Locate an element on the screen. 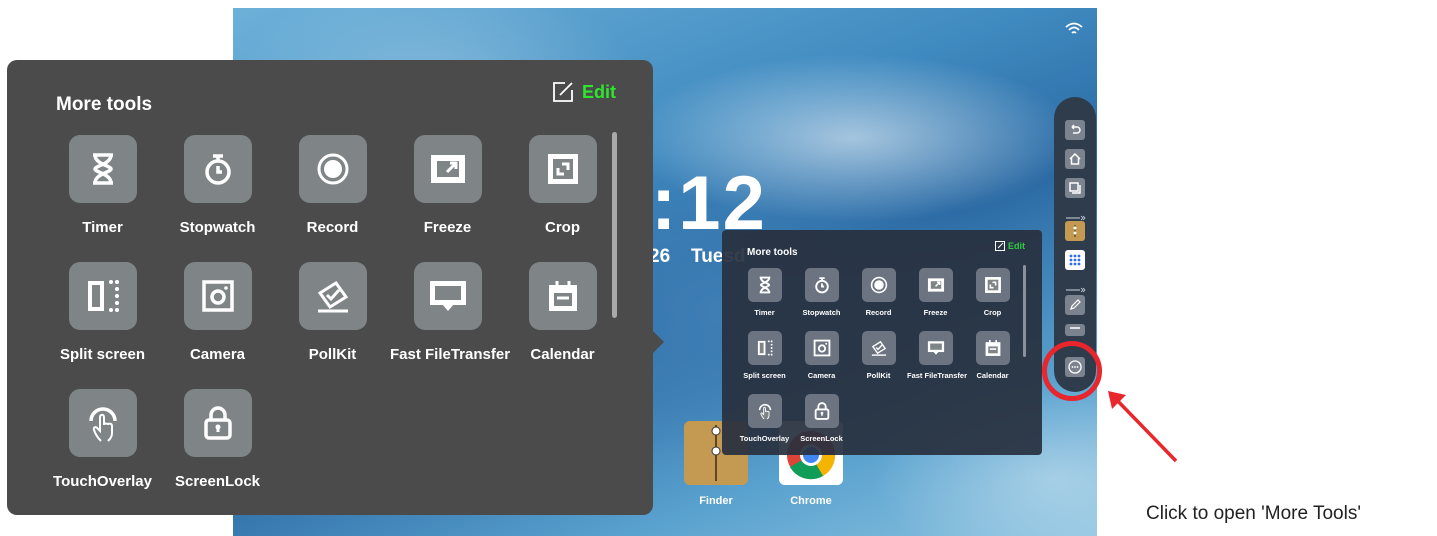  tool-stopwatch: Stopwatch is located at coordinates (217, 198).